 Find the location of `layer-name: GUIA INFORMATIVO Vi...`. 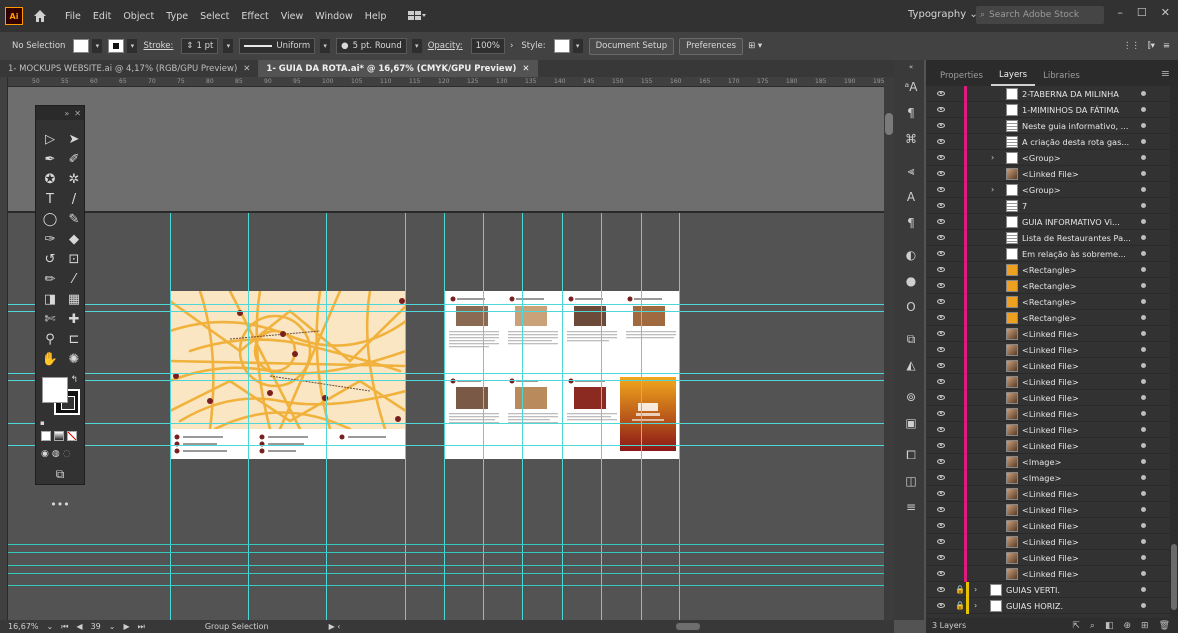

layer-name: GUIA INFORMATIVO Vi... is located at coordinates (1081, 222).